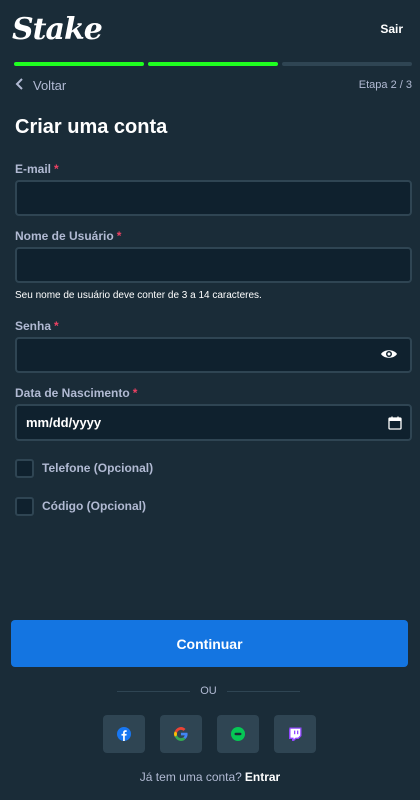  I want to click on phone-option: Telefone (Opcional), so click(84, 468).